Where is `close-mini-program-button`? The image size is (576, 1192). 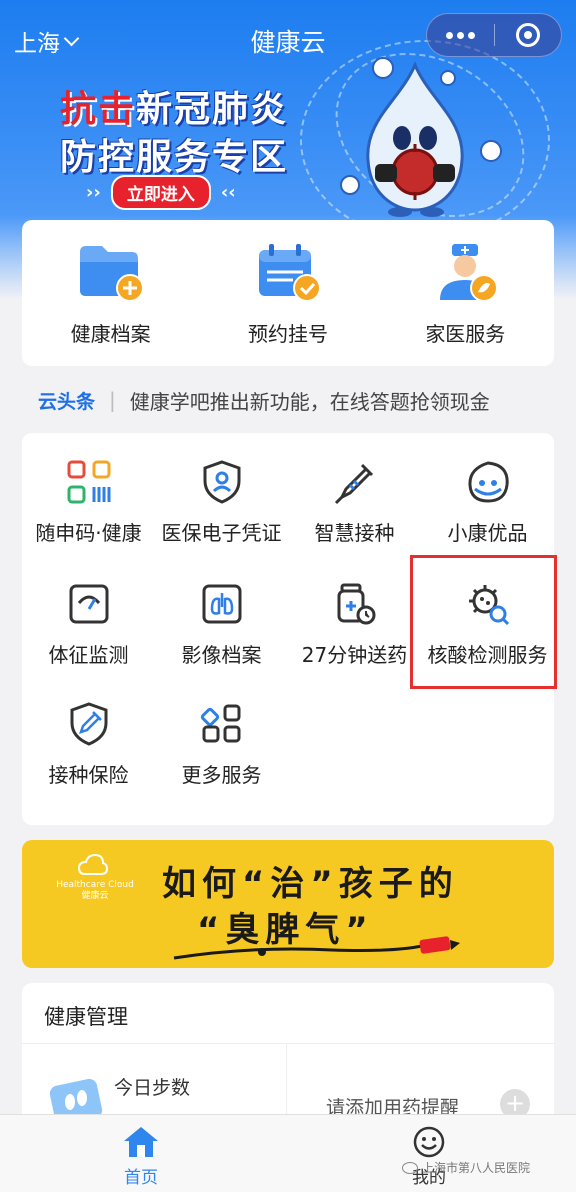
close-mini-program-button is located at coordinates (528, 35).